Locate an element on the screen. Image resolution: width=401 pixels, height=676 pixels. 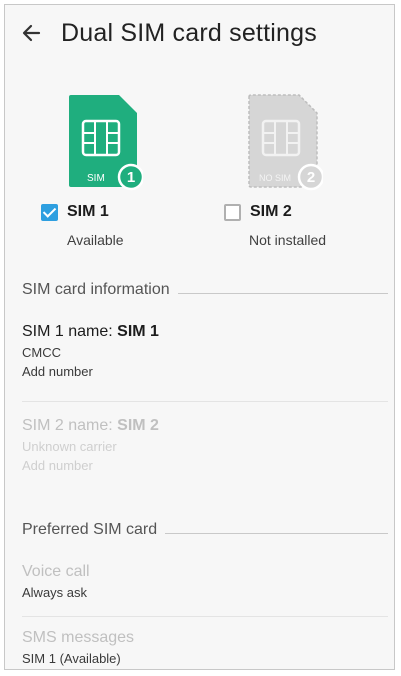
sim1-card-icon: SIM 1 is located at coordinates (105, 144).